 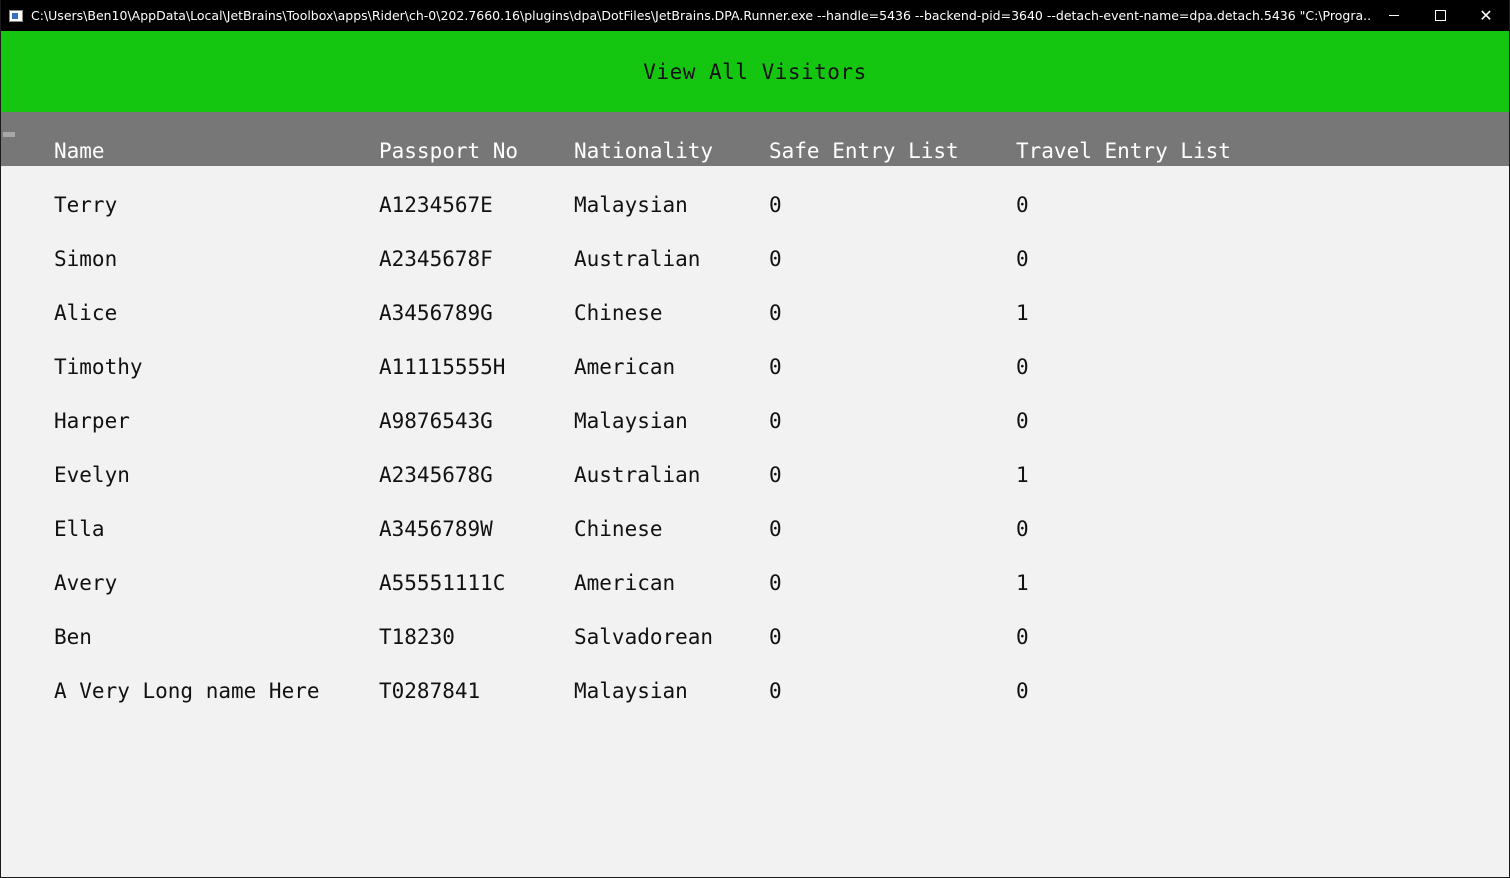 What do you see at coordinates (442, 583) in the screenshot?
I see `cell-passport-no: A55551111C` at bounding box center [442, 583].